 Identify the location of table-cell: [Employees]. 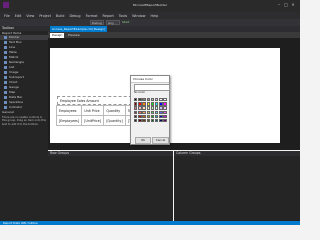
(69, 120).